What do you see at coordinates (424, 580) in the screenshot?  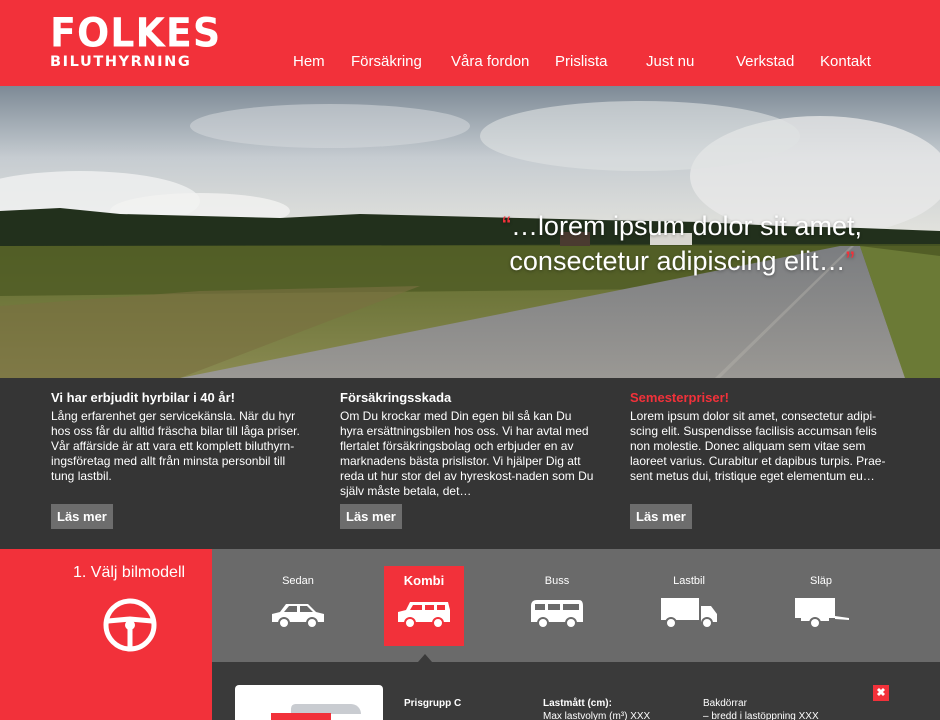 I see `vehicle-label: Kombi` at bounding box center [424, 580].